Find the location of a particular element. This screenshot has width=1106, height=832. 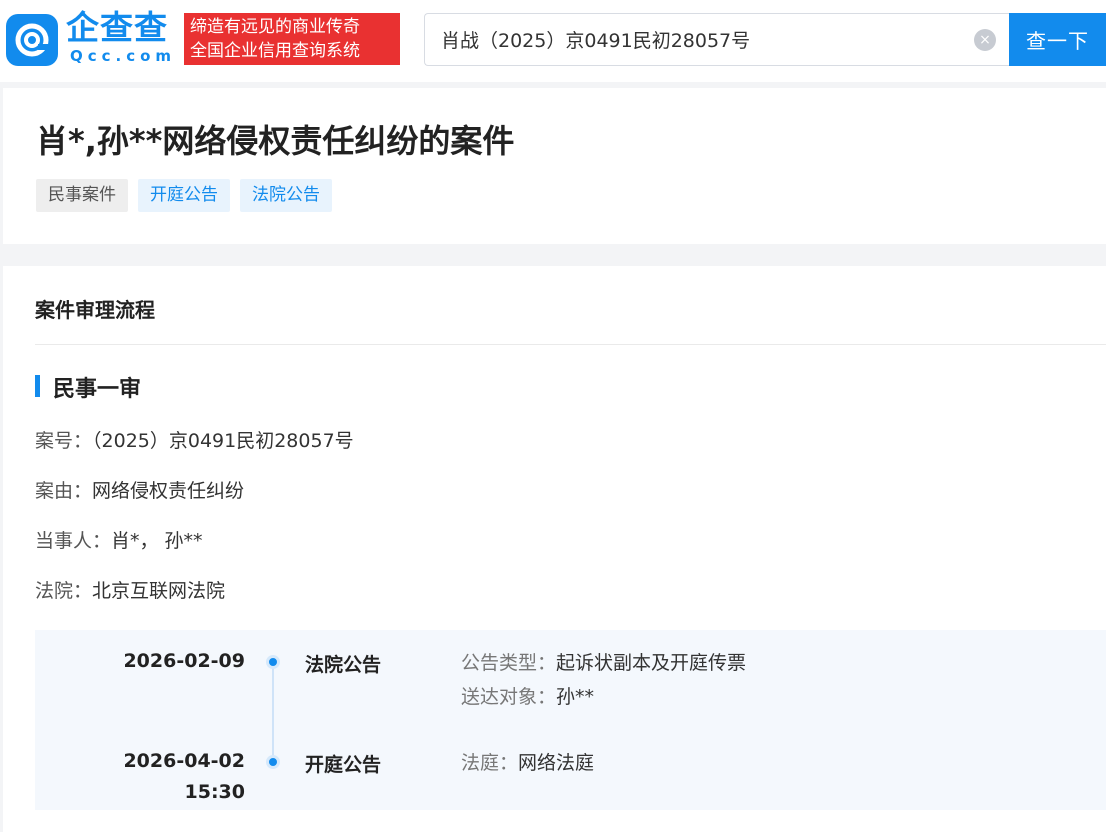

notice-type-label: 公告类型： is located at coordinates (509, 663).